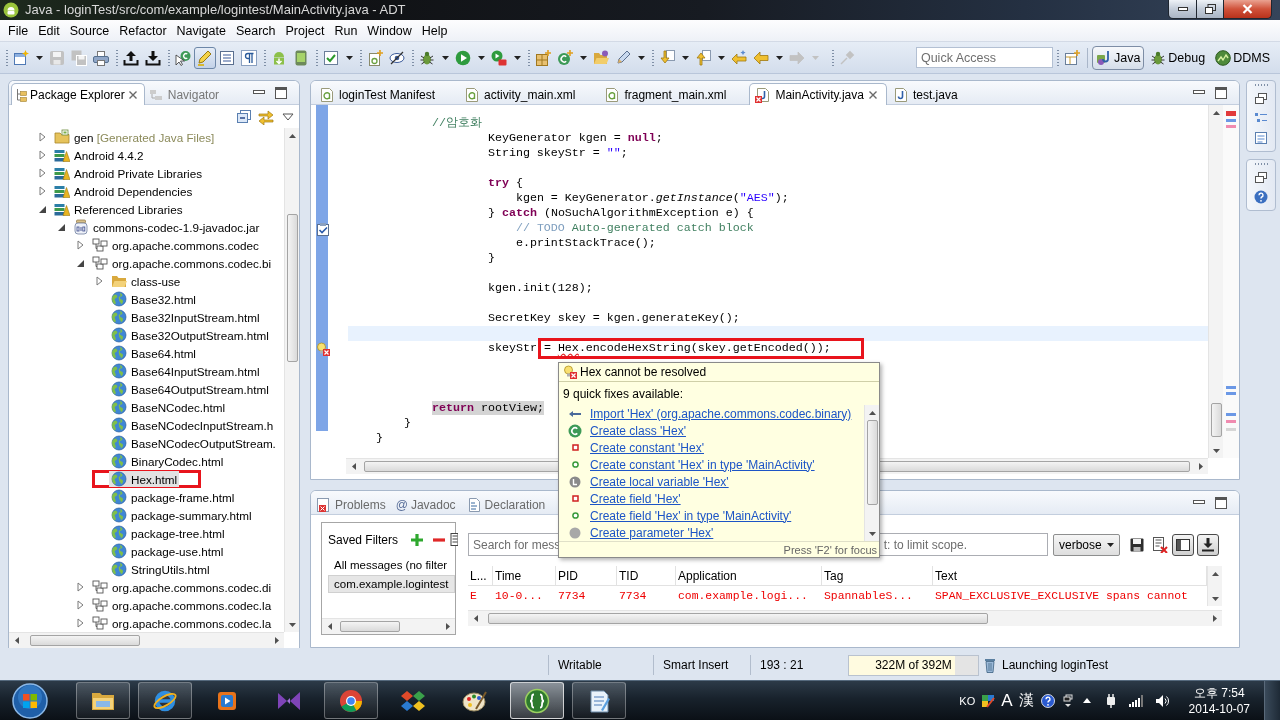  Describe the element at coordinates (652, 198) in the screenshot. I see `code-line: kgen = KeyGenerator.getInstance("AES");` at that location.